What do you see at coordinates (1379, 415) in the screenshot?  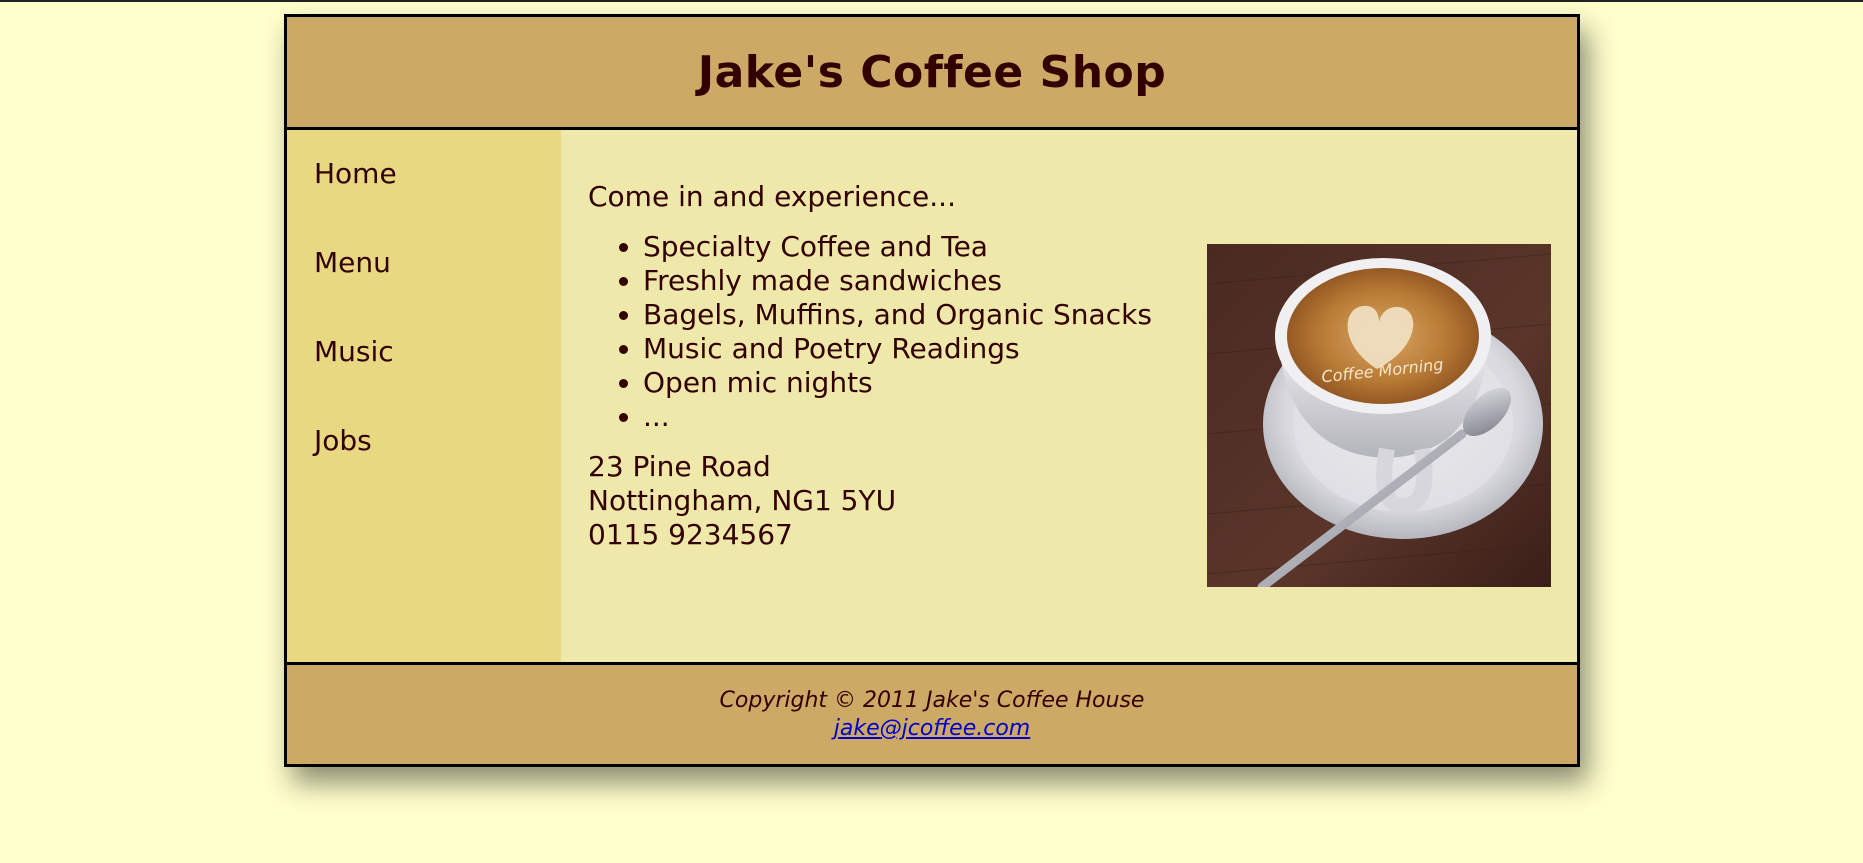 I see `coffee-cup-photo: Coffee Morning` at bounding box center [1379, 415].